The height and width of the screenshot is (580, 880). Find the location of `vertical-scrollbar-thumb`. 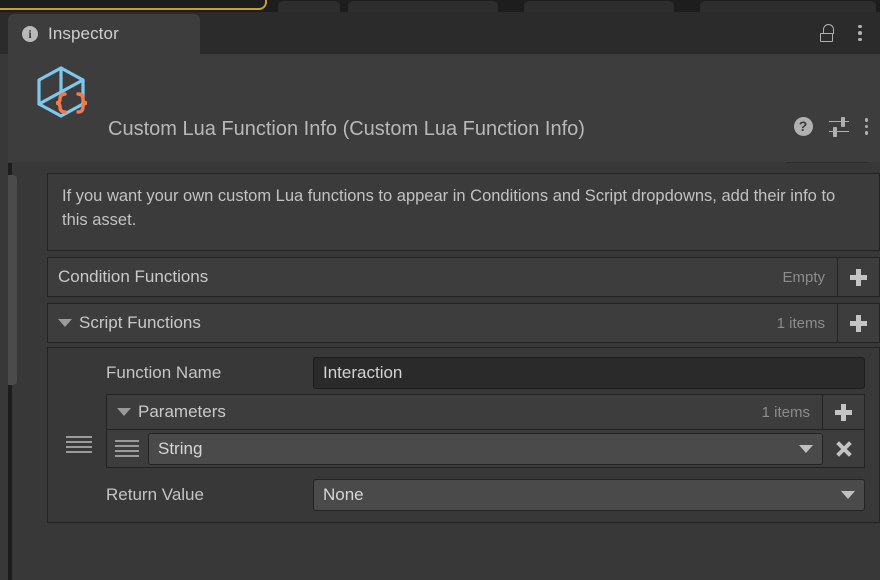

vertical-scrollbar-thumb is located at coordinates (12, 280).